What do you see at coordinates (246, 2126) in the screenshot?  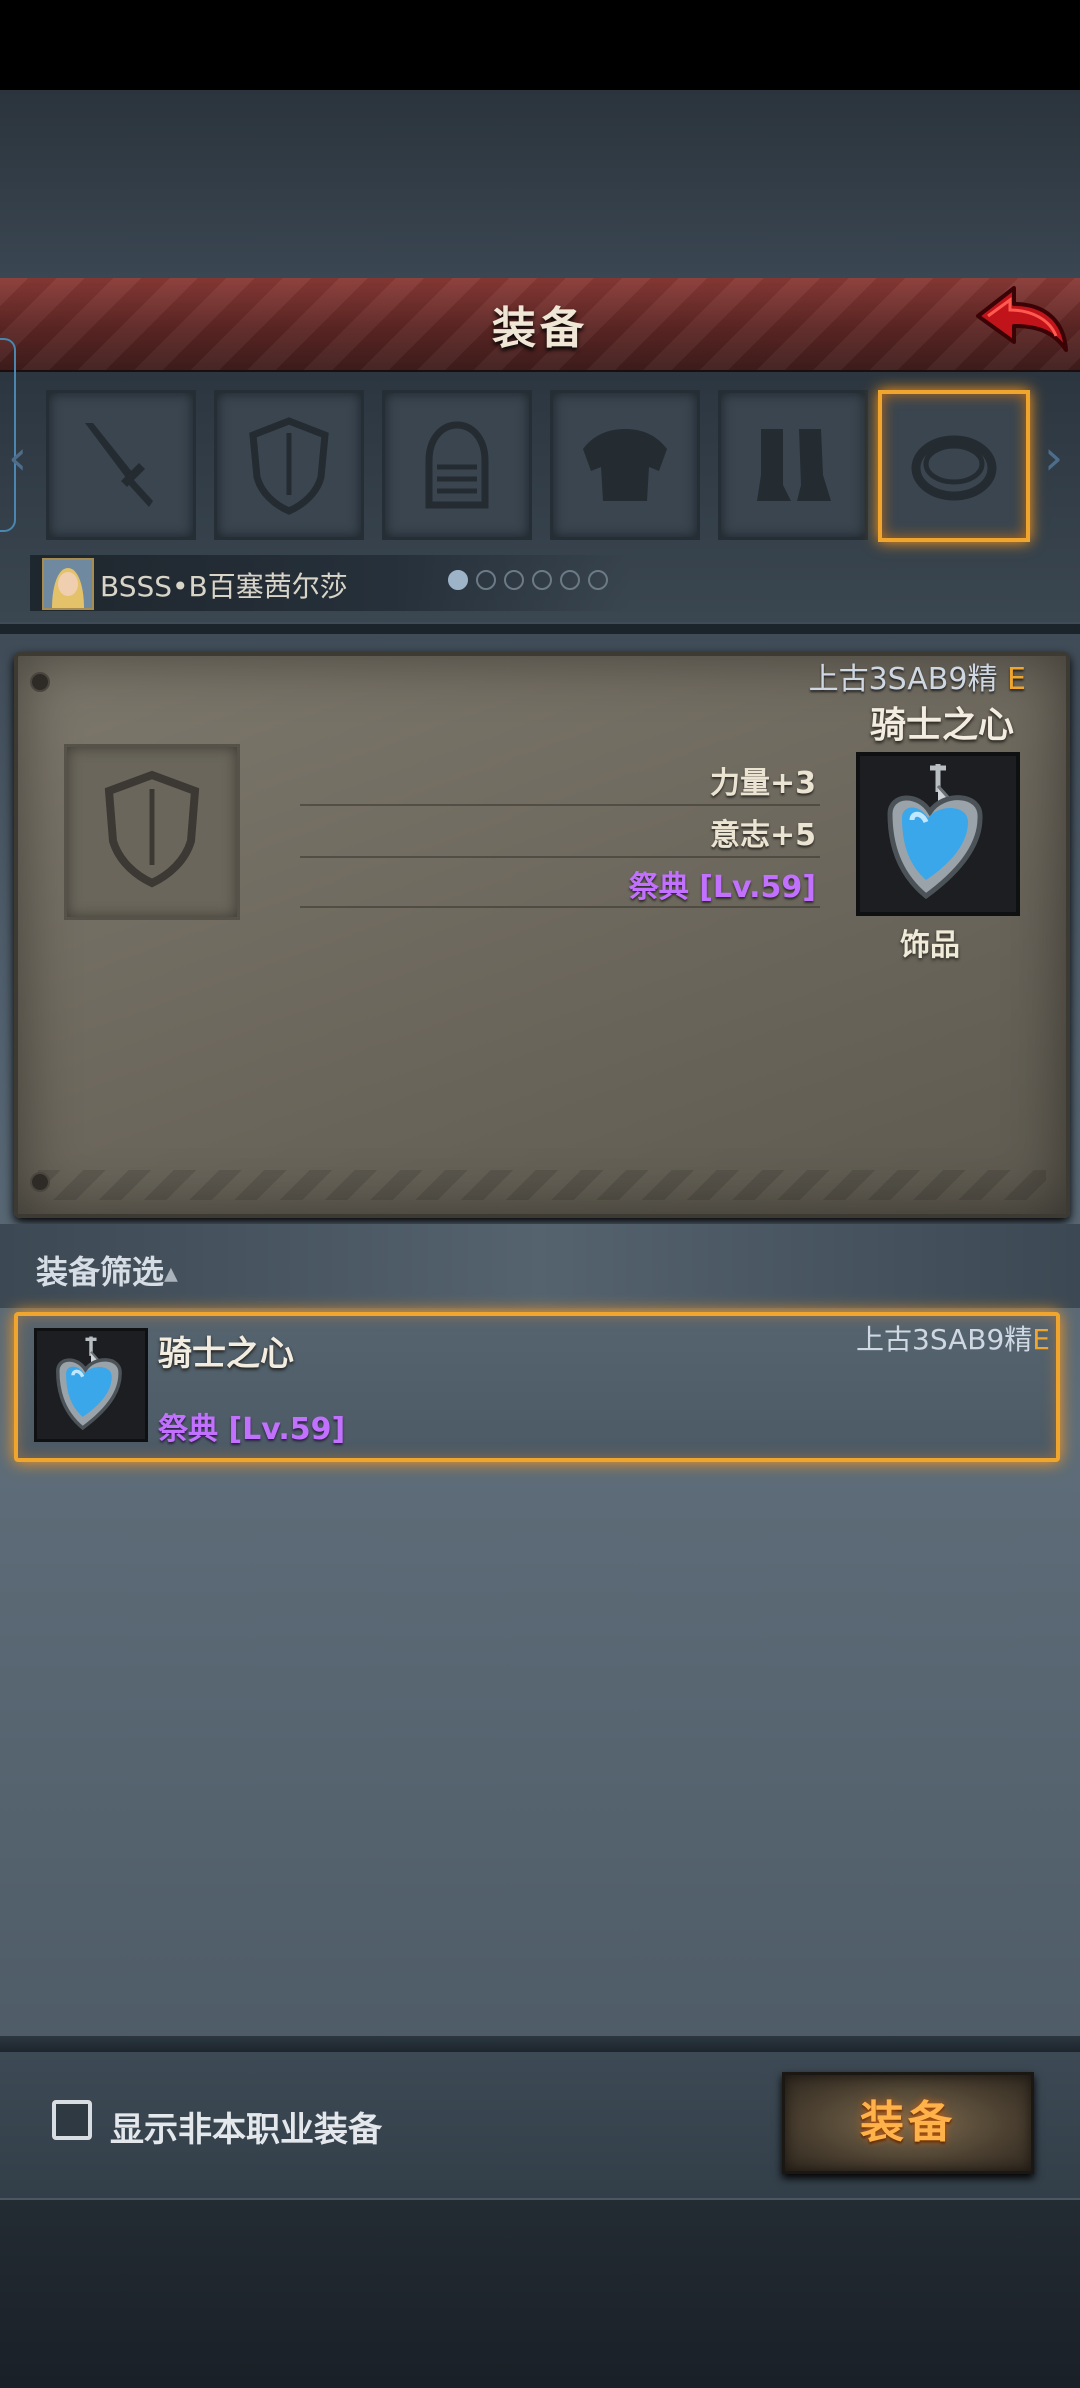 I see `show-other-class-label: 显示非本职业装备` at bounding box center [246, 2126].